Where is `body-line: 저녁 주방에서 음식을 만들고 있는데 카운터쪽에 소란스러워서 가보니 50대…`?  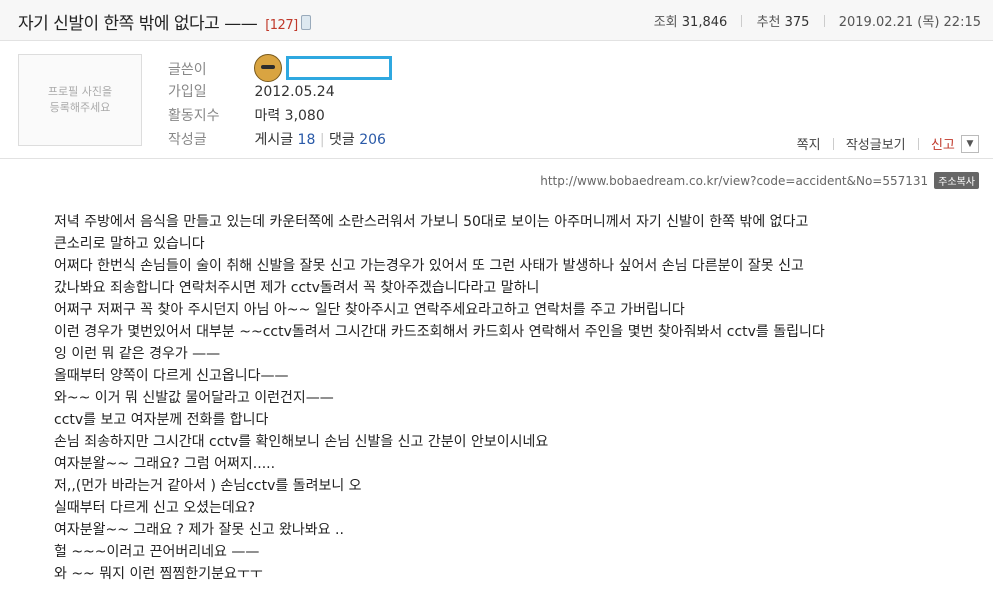 body-line: 저녁 주방에서 음식을 만들고 있는데 카운터쪽에 소란스러워서 가보니 50대… is located at coordinates (431, 222).